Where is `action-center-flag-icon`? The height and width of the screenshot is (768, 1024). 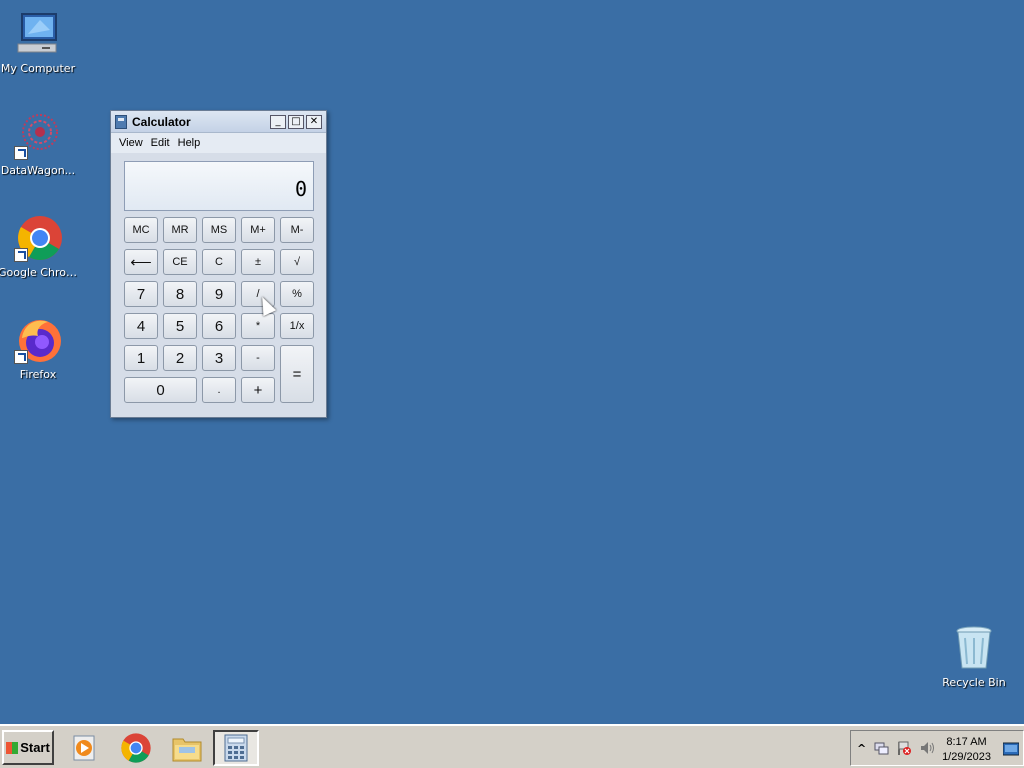
action-center-flag-icon is located at coordinates (904, 748).